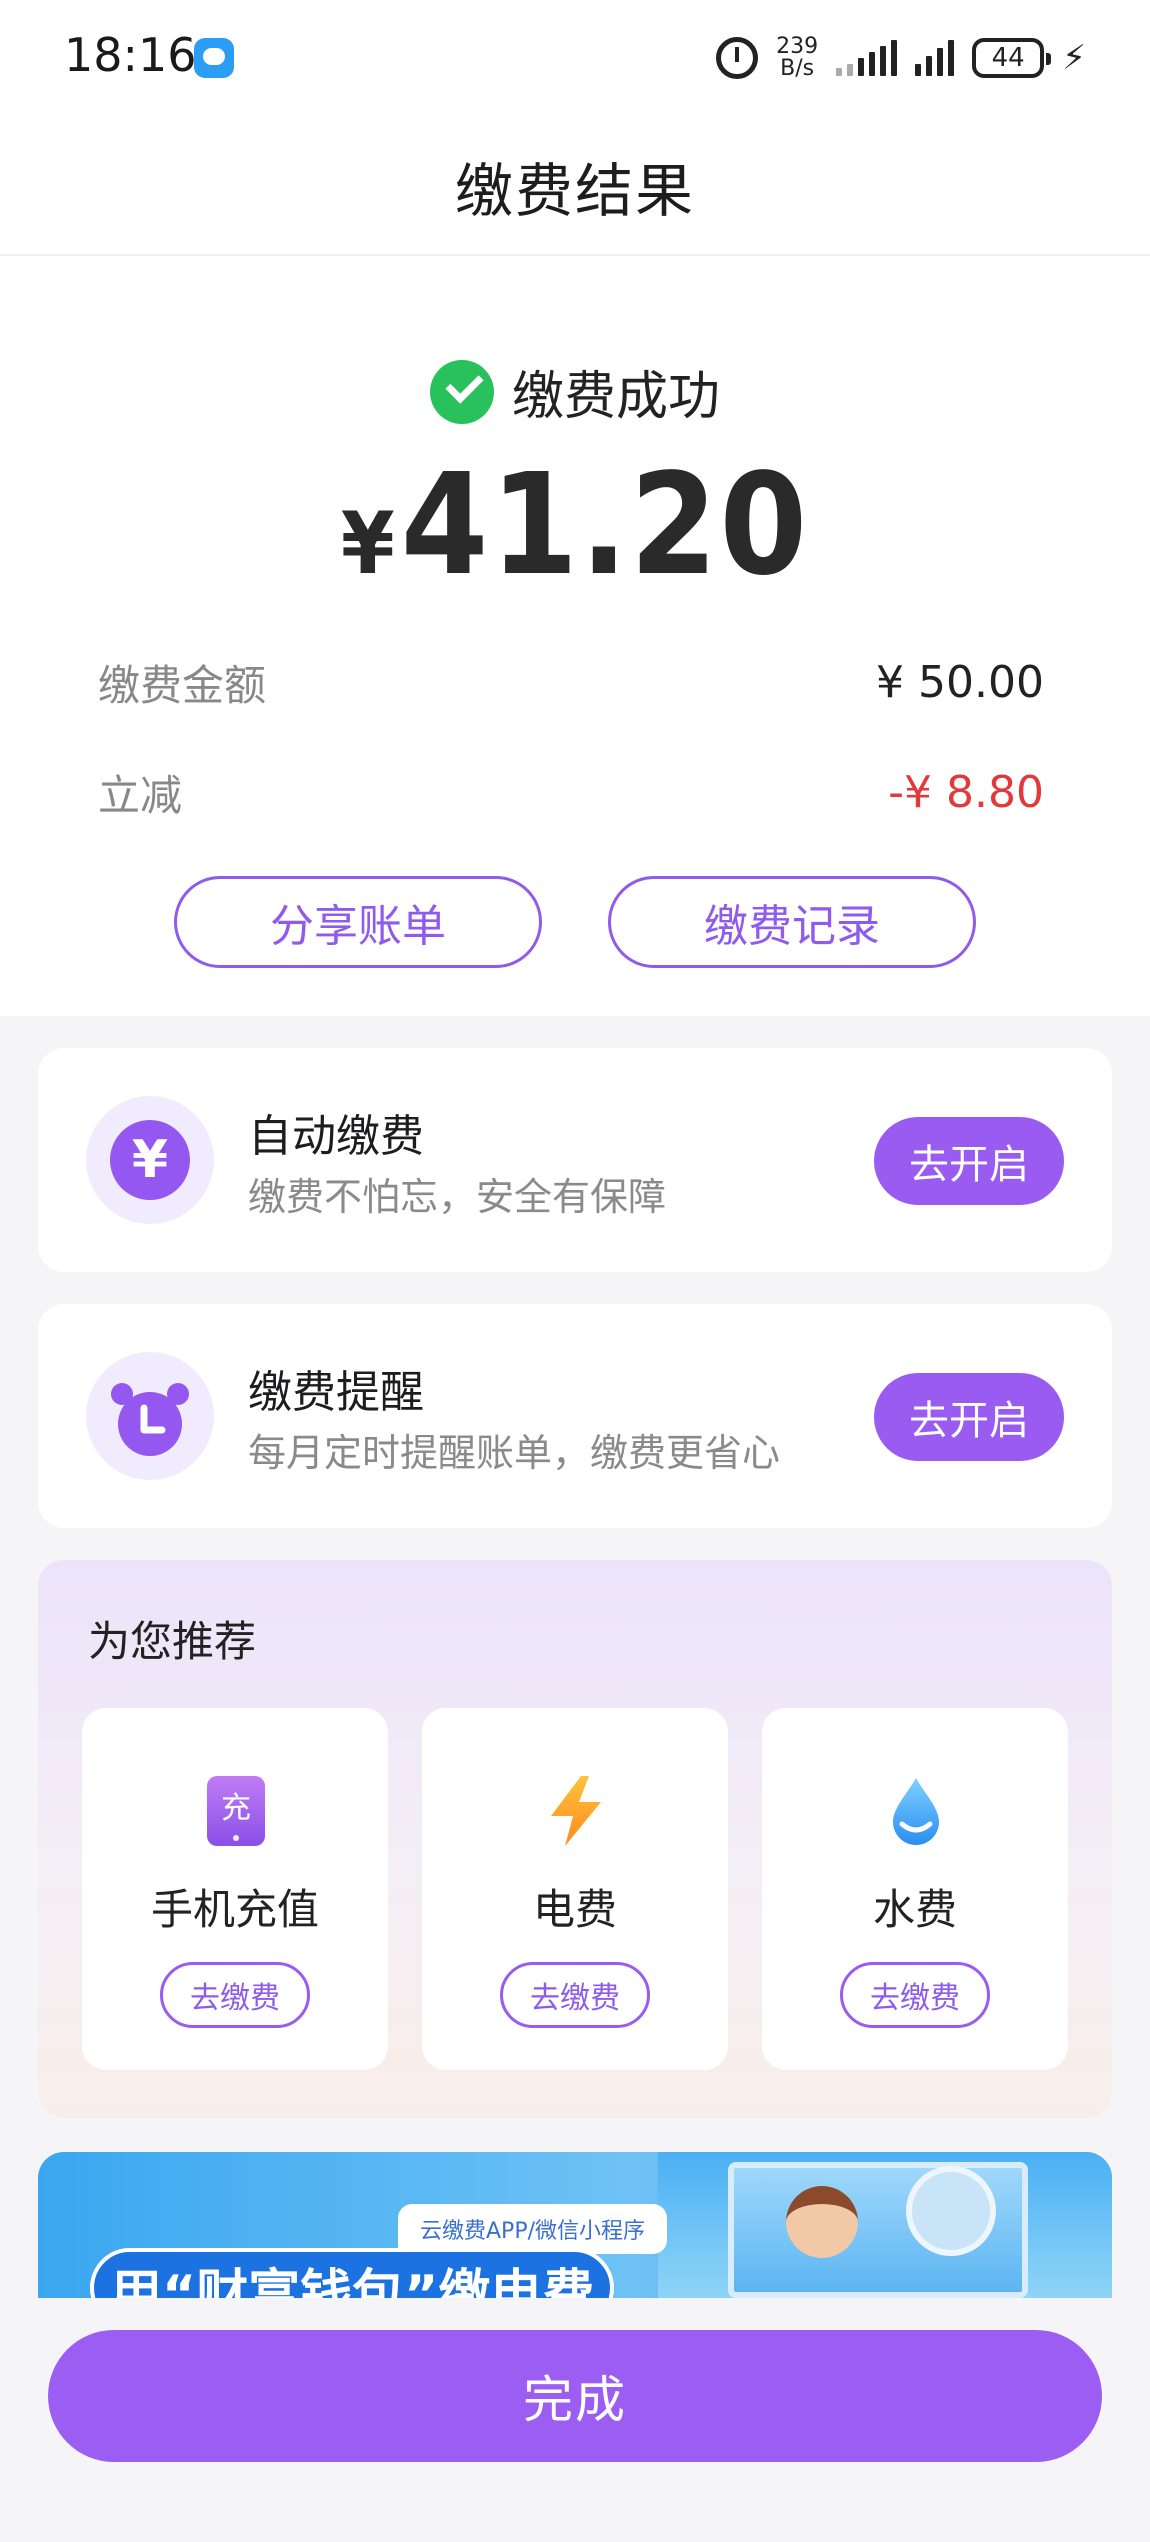 The width and height of the screenshot is (1150, 2542). I want to click on currency-symbol: ¥, so click(368, 544).